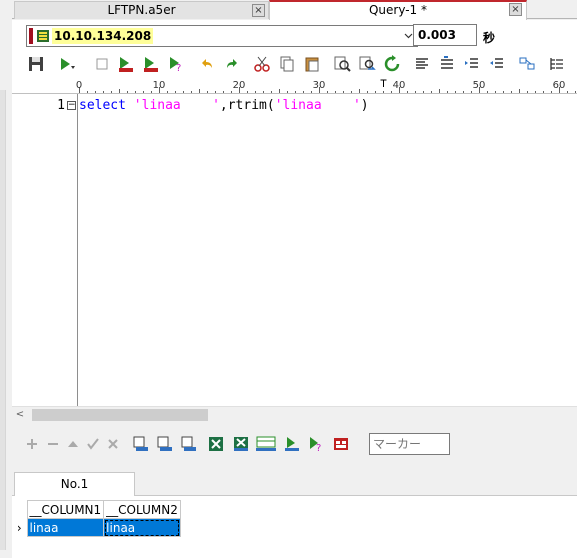 Image resolution: width=577 pixels, height=558 pixels. I want to click on refresh-icon, so click(392, 65).